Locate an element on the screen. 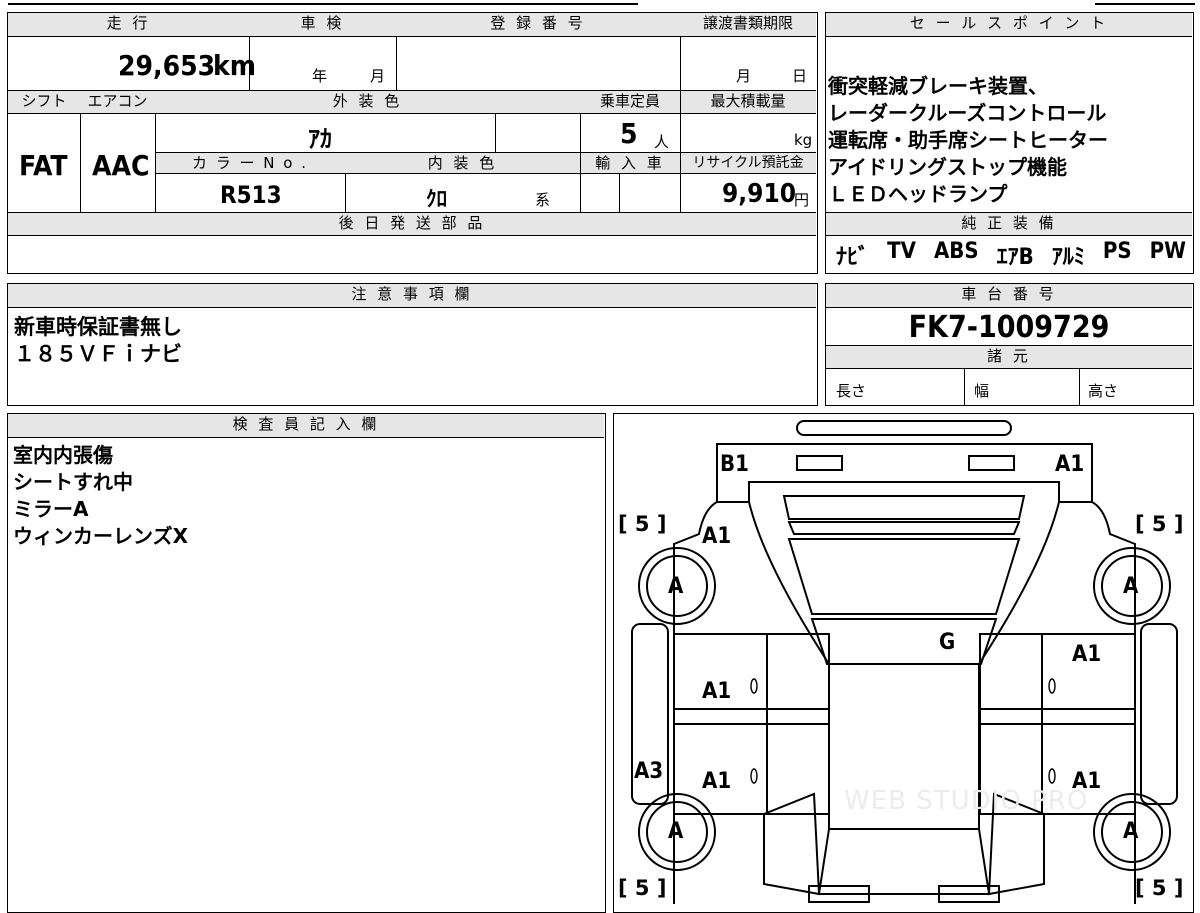 The height and width of the screenshot is (913, 1200). recycle-value: 9,910 is located at coordinates (759, 194).